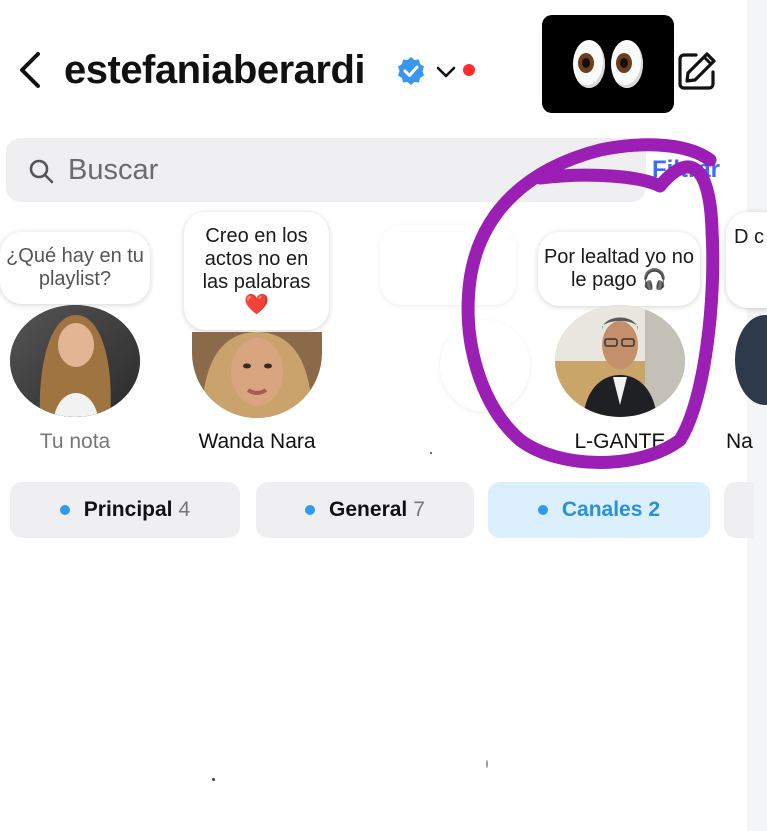 This screenshot has width=767, height=831. What do you see at coordinates (602, 509) in the screenshot?
I see `tab-label: Canales` at bounding box center [602, 509].